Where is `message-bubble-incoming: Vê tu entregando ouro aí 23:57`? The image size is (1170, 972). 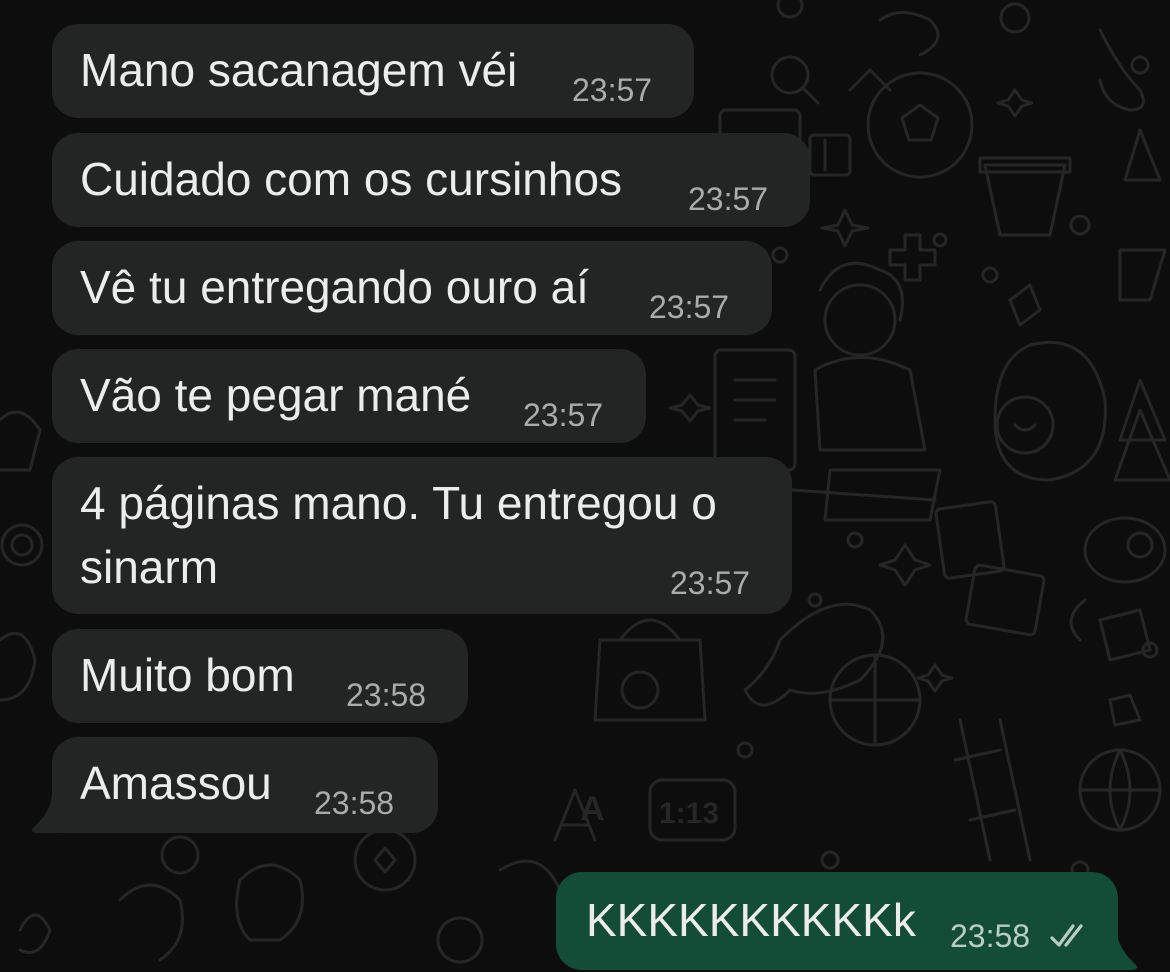 message-bubble-incoming: Vê tu entregando ouro aí 23:57 is located at coordinates (412, 288).